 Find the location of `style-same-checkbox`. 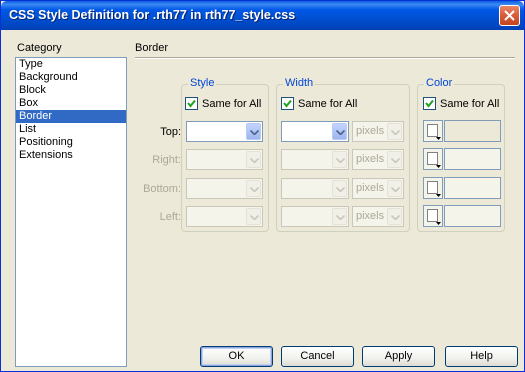

style-same-checkbox is located at coordinates (191, 103).